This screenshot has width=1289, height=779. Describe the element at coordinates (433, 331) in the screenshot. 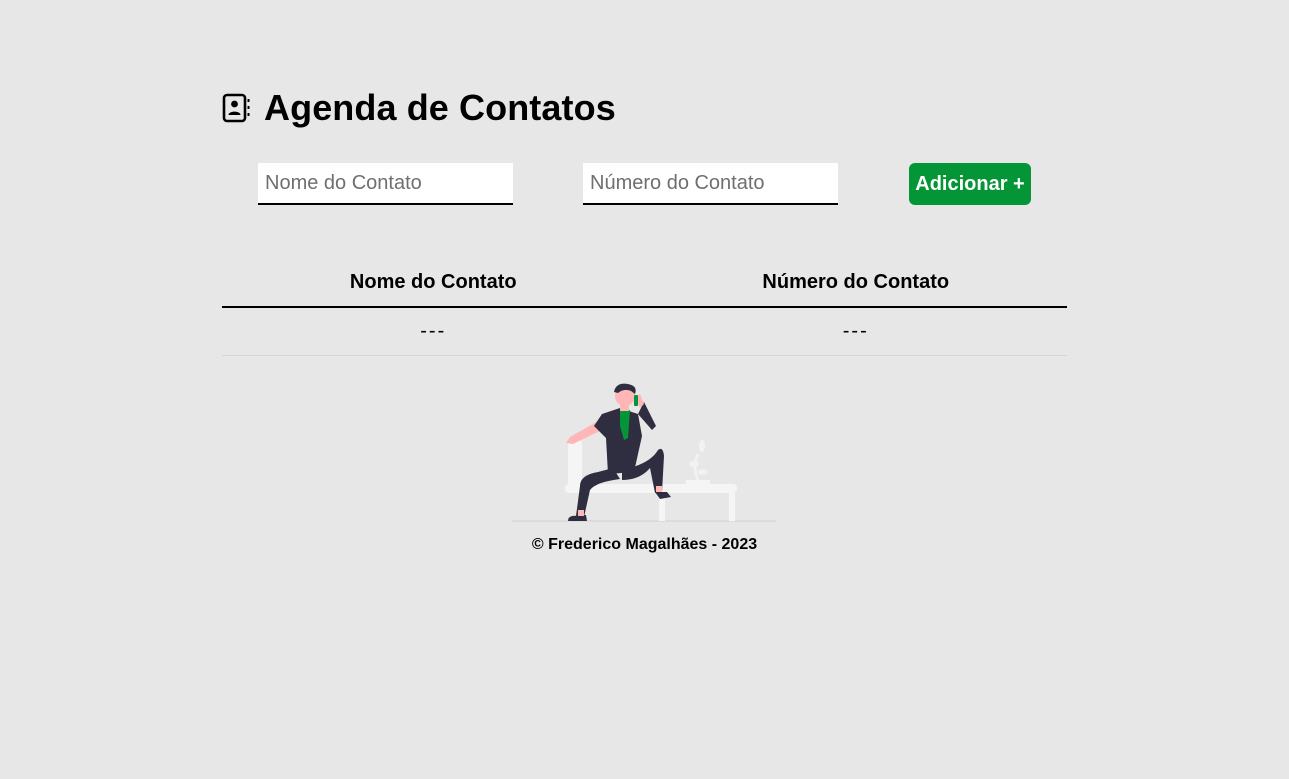

I see `cell-contact-name: ---` at that location.